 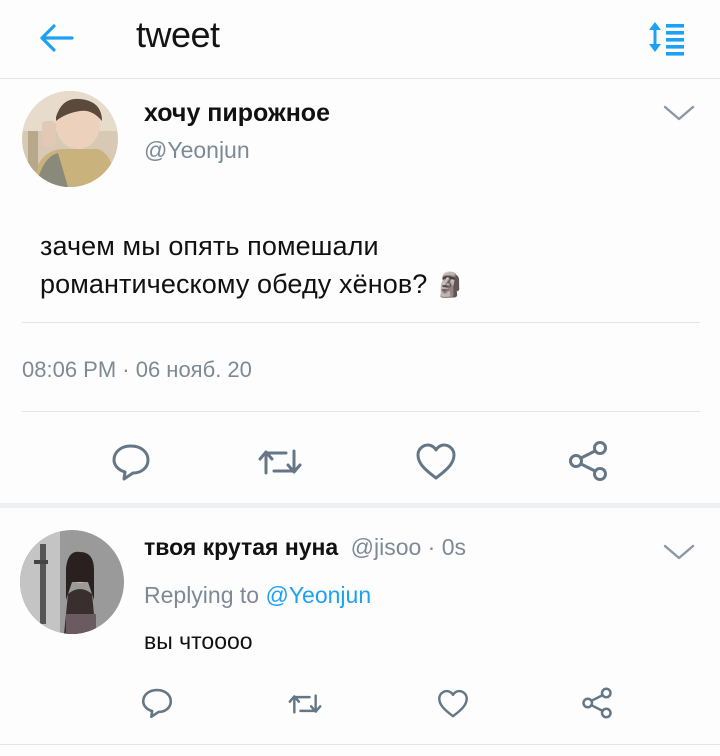 What do you see at coordinates (454, 547) in the screenshot?
I see `reply-time: 0s` at bounding box center [454, 547].